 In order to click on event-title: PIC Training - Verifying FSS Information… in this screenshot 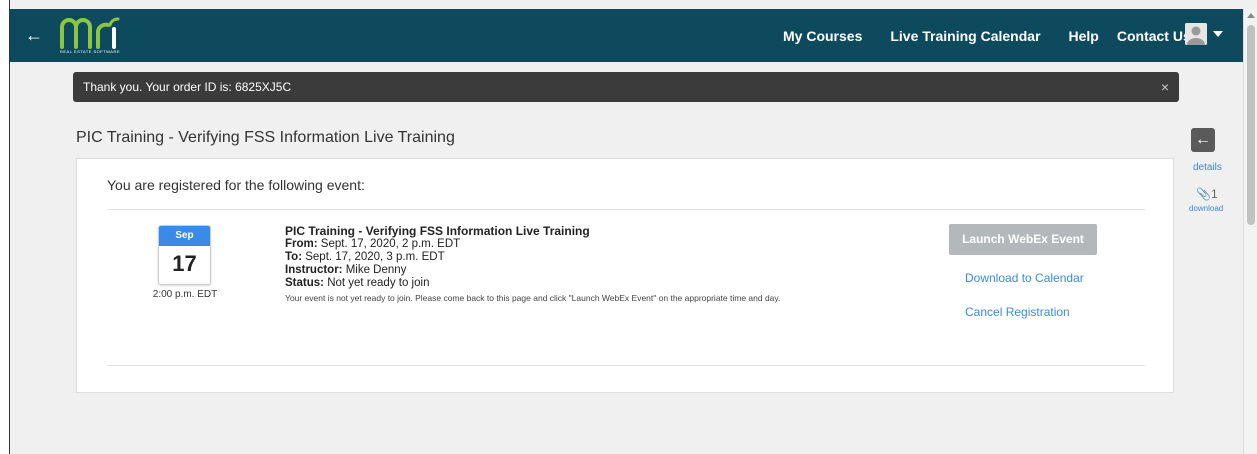, I will do `click(437, 231)`.